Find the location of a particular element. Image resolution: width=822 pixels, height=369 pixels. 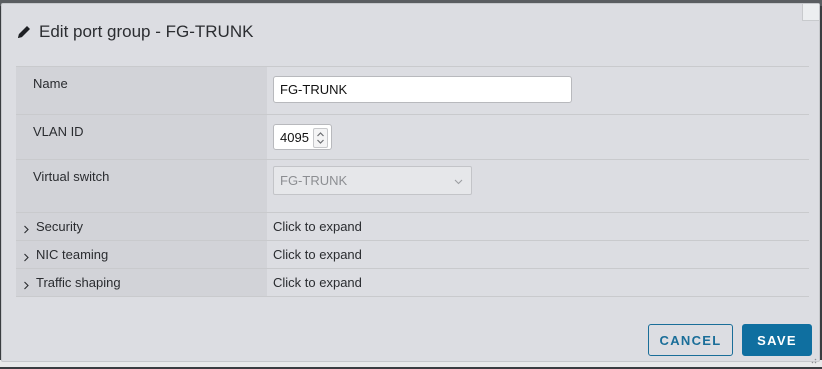

vlan-label: VLAN ID is located at coordinates (141, 137).